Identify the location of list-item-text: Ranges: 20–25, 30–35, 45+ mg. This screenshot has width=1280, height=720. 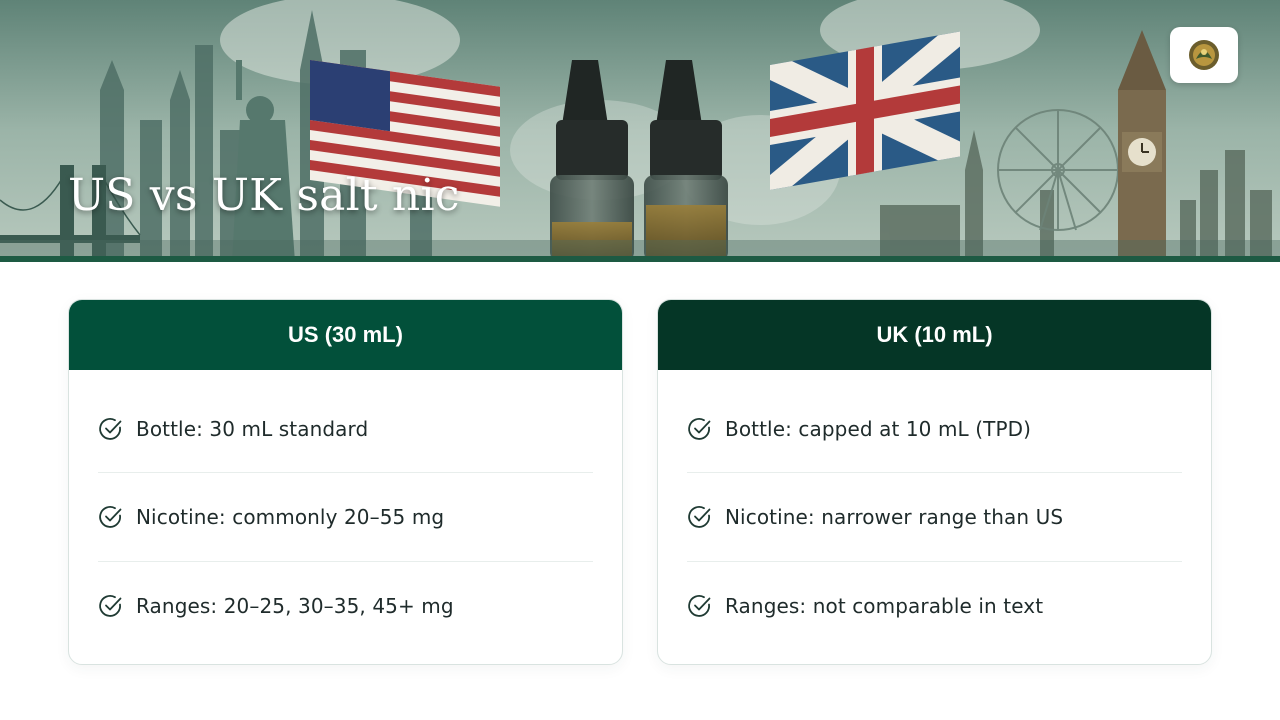
(295, 605).